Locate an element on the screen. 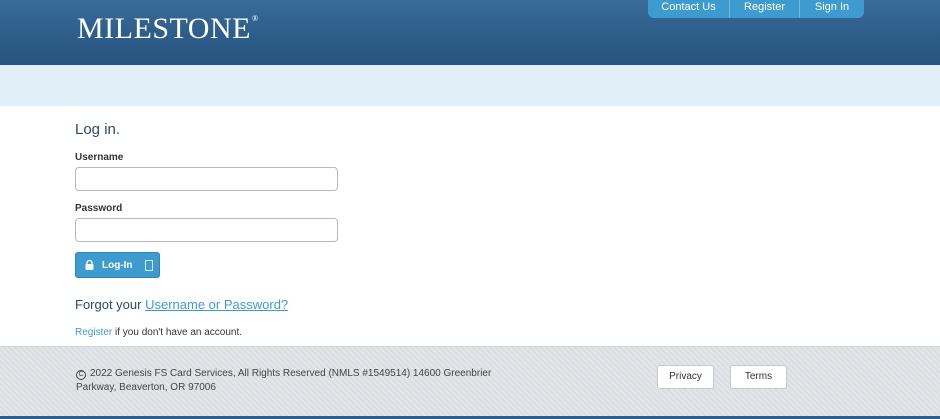 This screenshot has width=940, height=419. register-link: Register is located at coordinates (93, 332).